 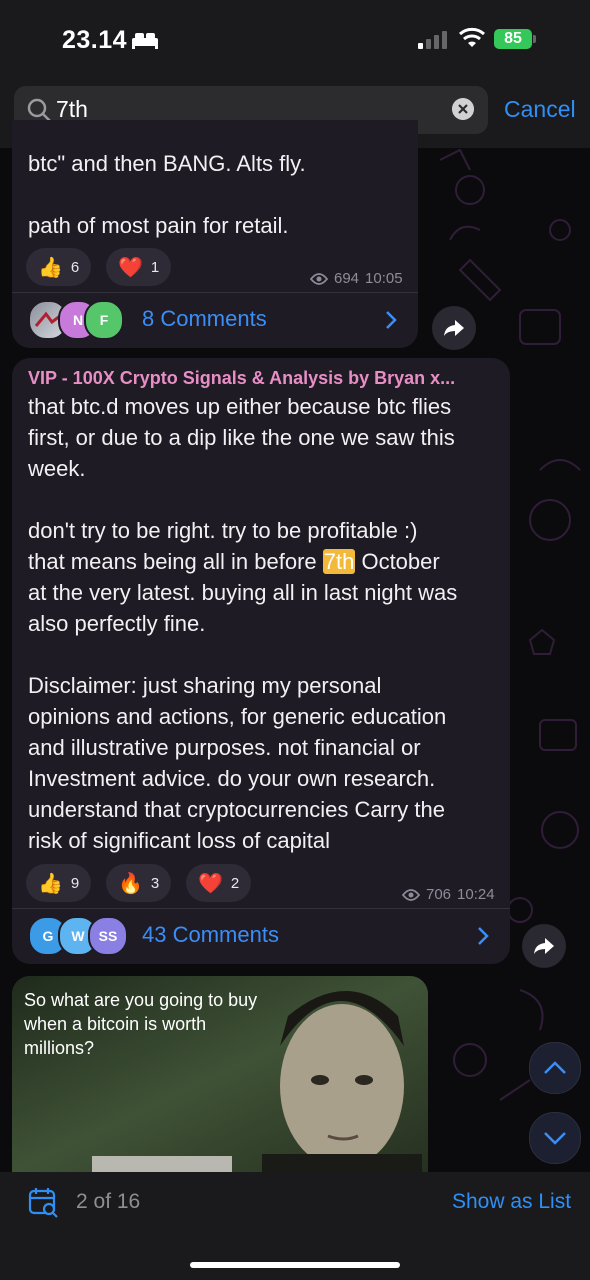 I want to click on reaction-thumbs-up: 👍 9, so click(x=59, y=883).